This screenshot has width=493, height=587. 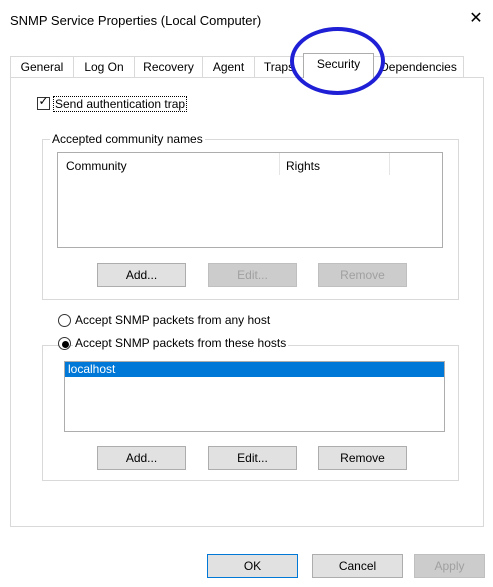 What do you see at coordinates (181, 343) in the screenshot?
I see `radio-these-hosts-label: Accept SNMP packets from these hosts` at bounding box center [181, 343].